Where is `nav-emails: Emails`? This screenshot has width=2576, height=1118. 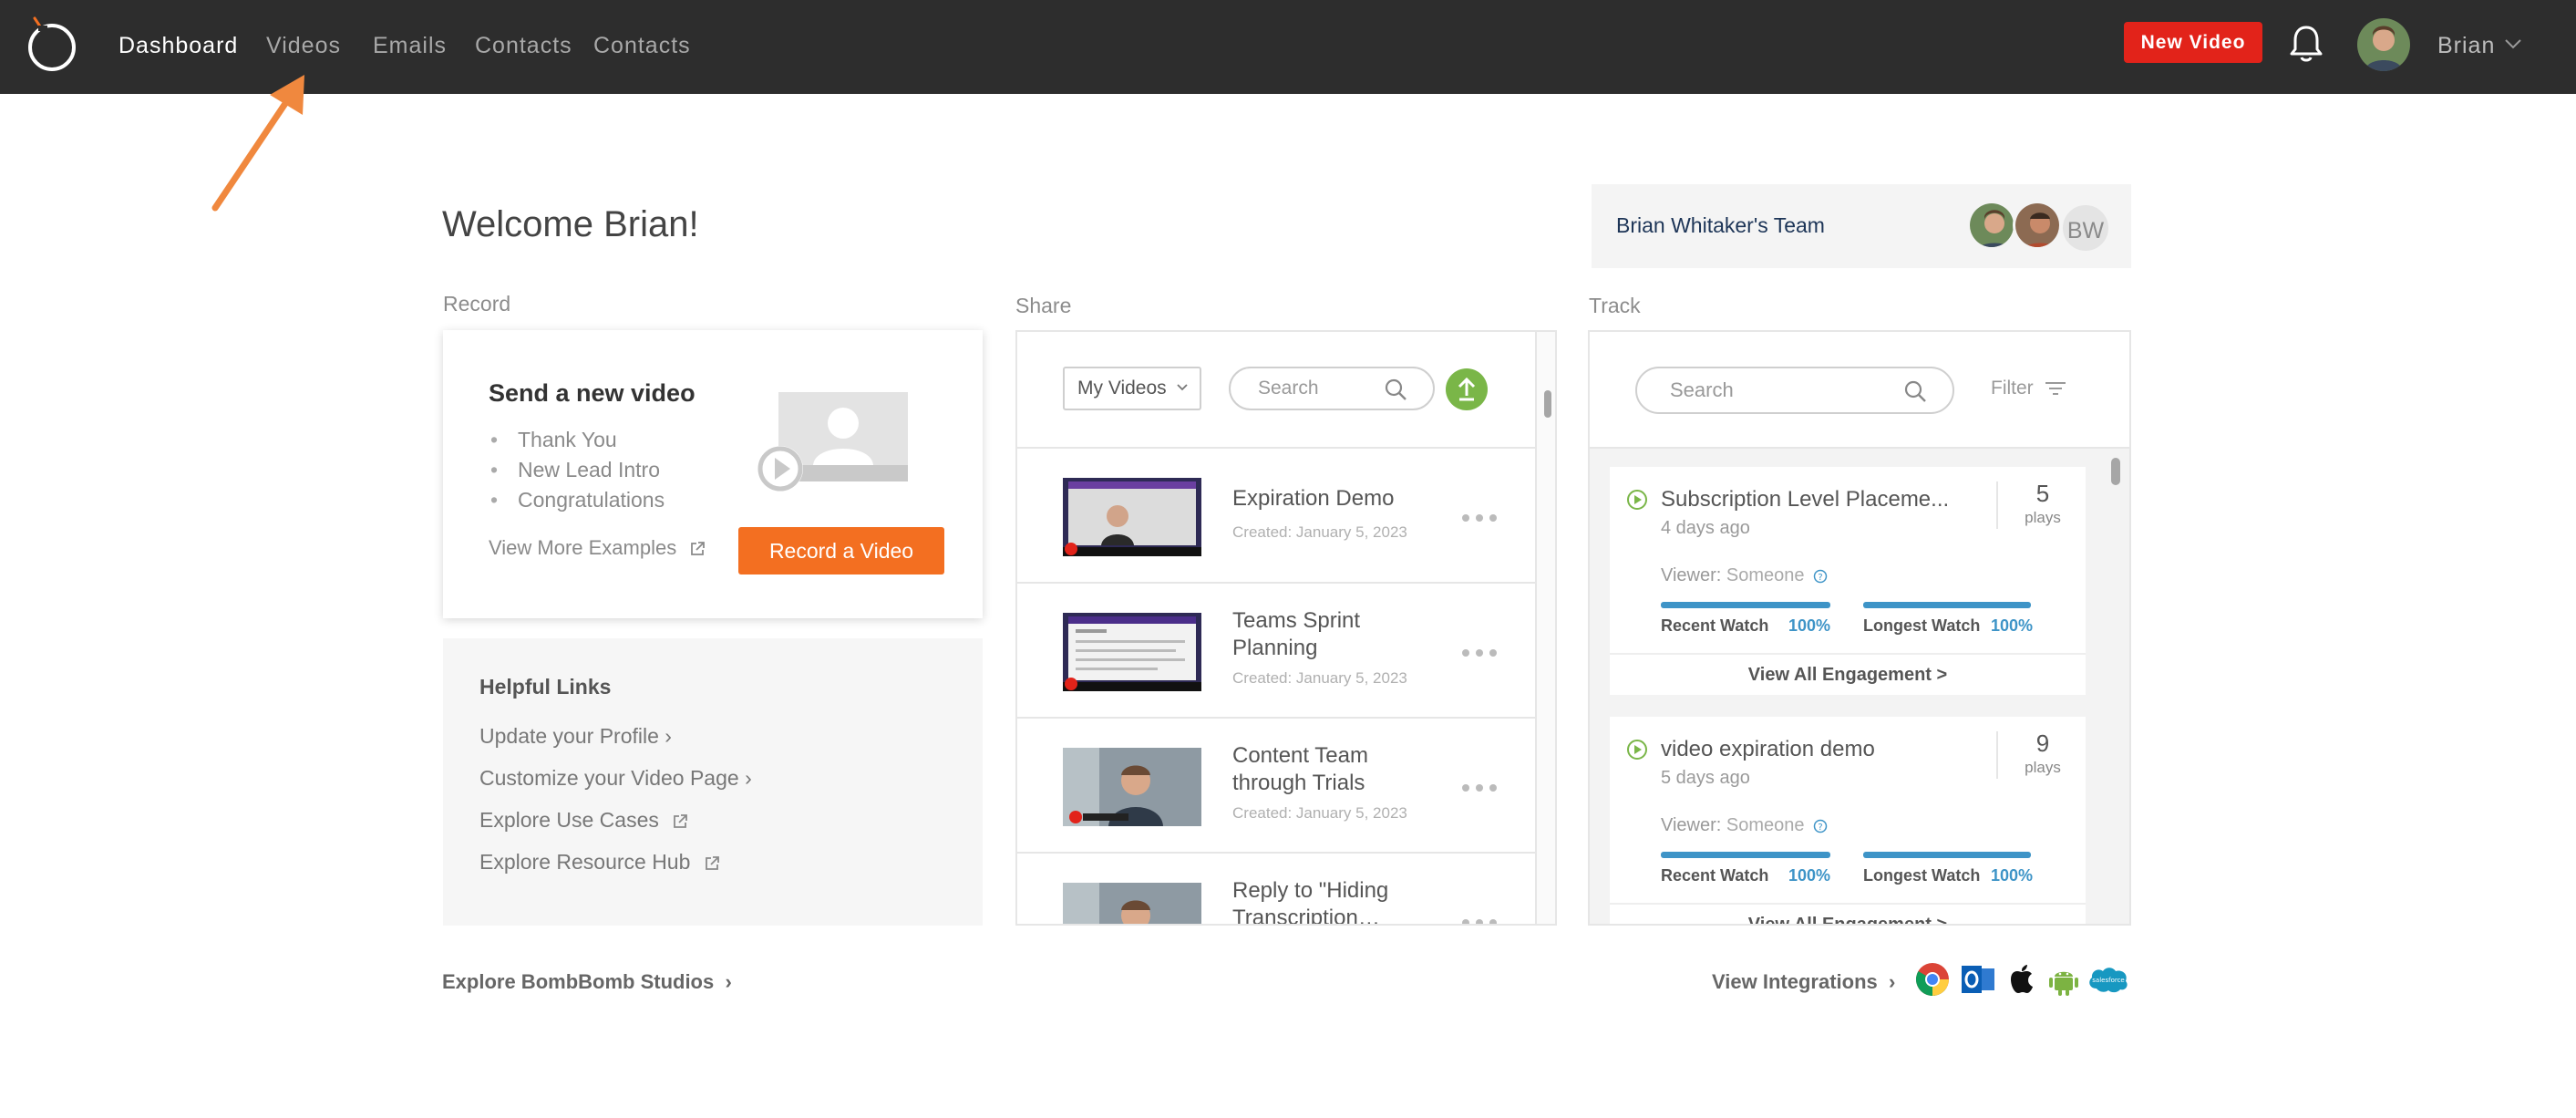 nav-emails: Emails is located at coordinates (410, 46).